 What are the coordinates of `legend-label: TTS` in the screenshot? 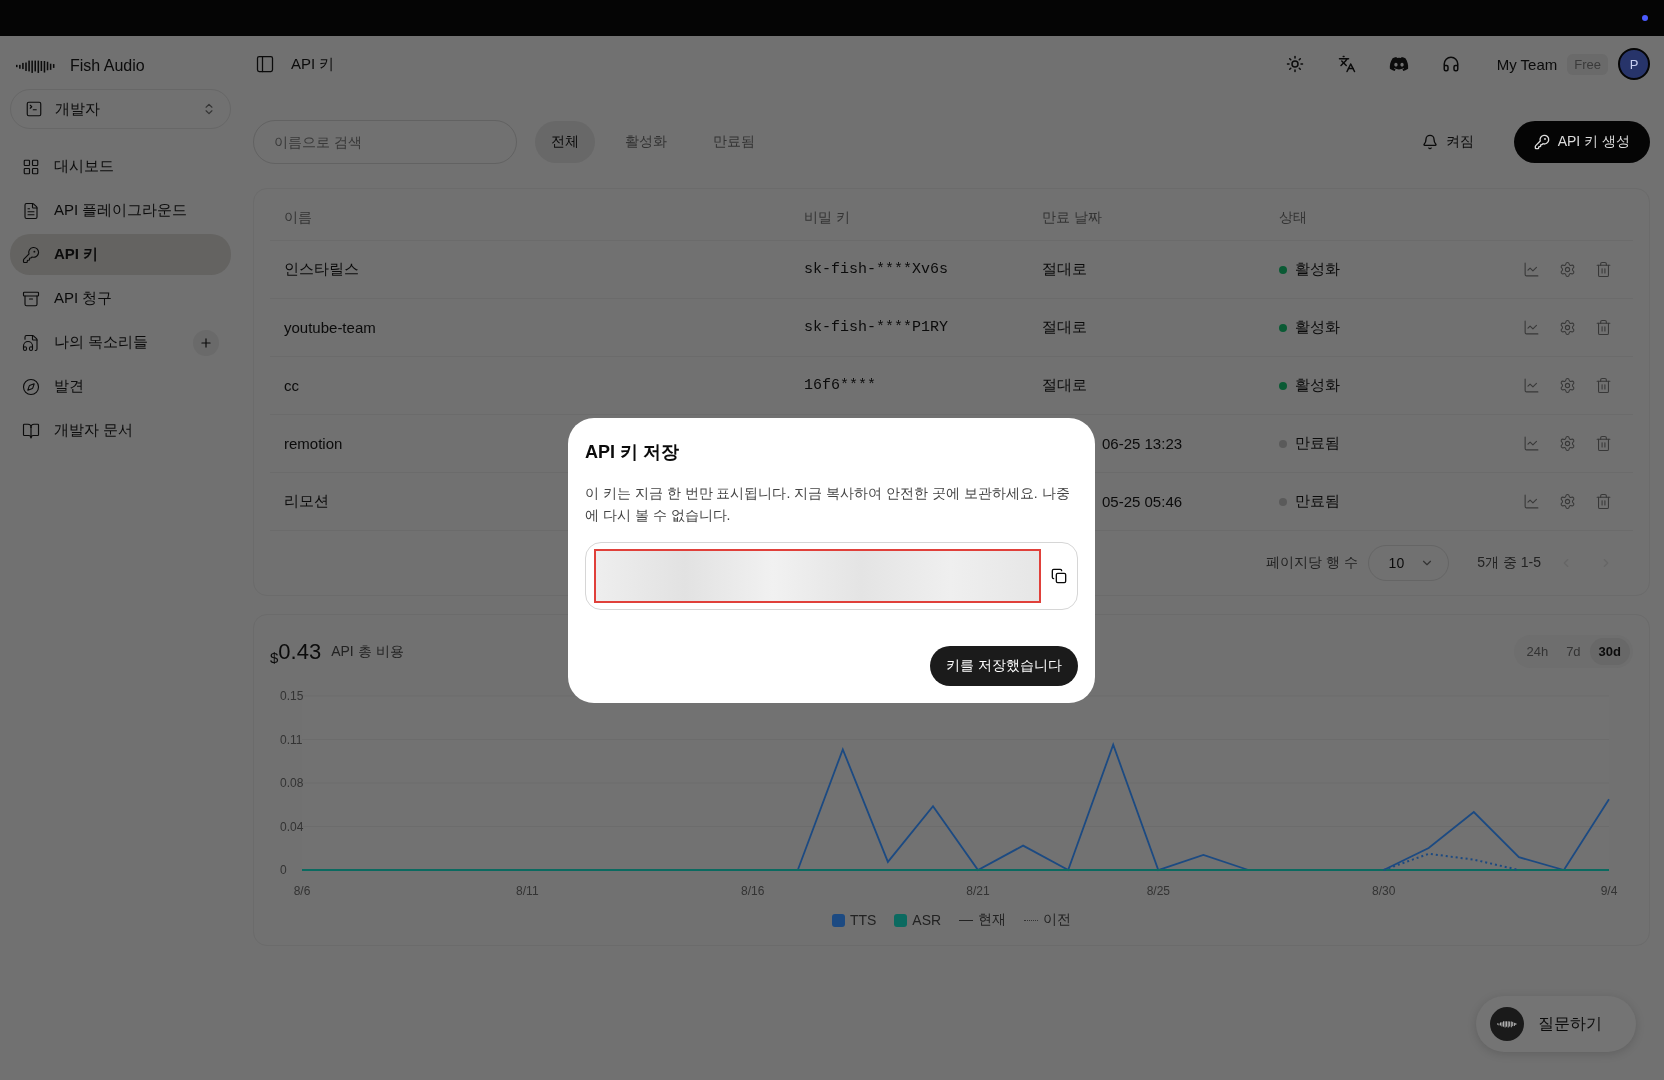 It's located at (863, 920).